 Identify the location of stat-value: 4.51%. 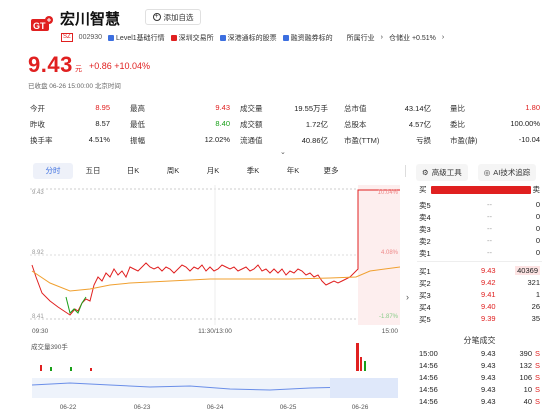
(99, 139).